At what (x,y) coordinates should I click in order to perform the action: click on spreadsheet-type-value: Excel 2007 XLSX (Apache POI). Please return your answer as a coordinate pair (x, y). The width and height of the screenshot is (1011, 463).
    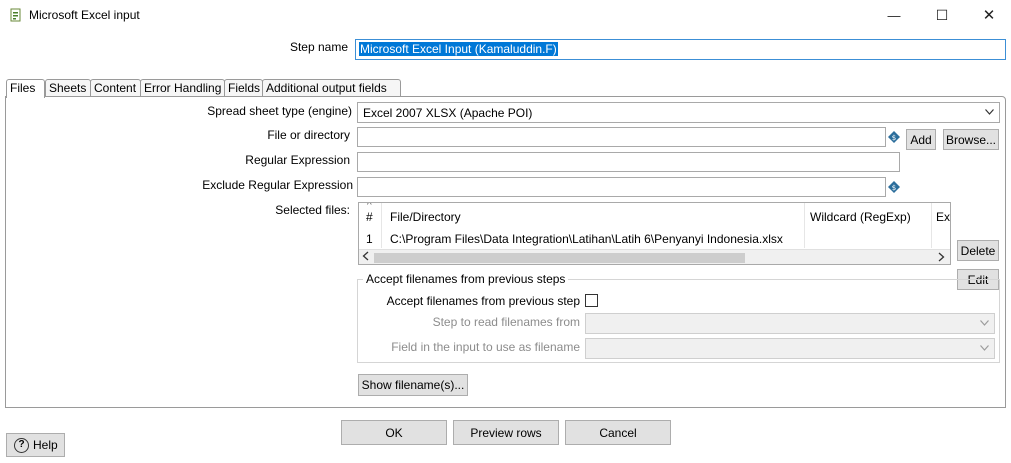
    Looking at the image, I should click on (448, 112).